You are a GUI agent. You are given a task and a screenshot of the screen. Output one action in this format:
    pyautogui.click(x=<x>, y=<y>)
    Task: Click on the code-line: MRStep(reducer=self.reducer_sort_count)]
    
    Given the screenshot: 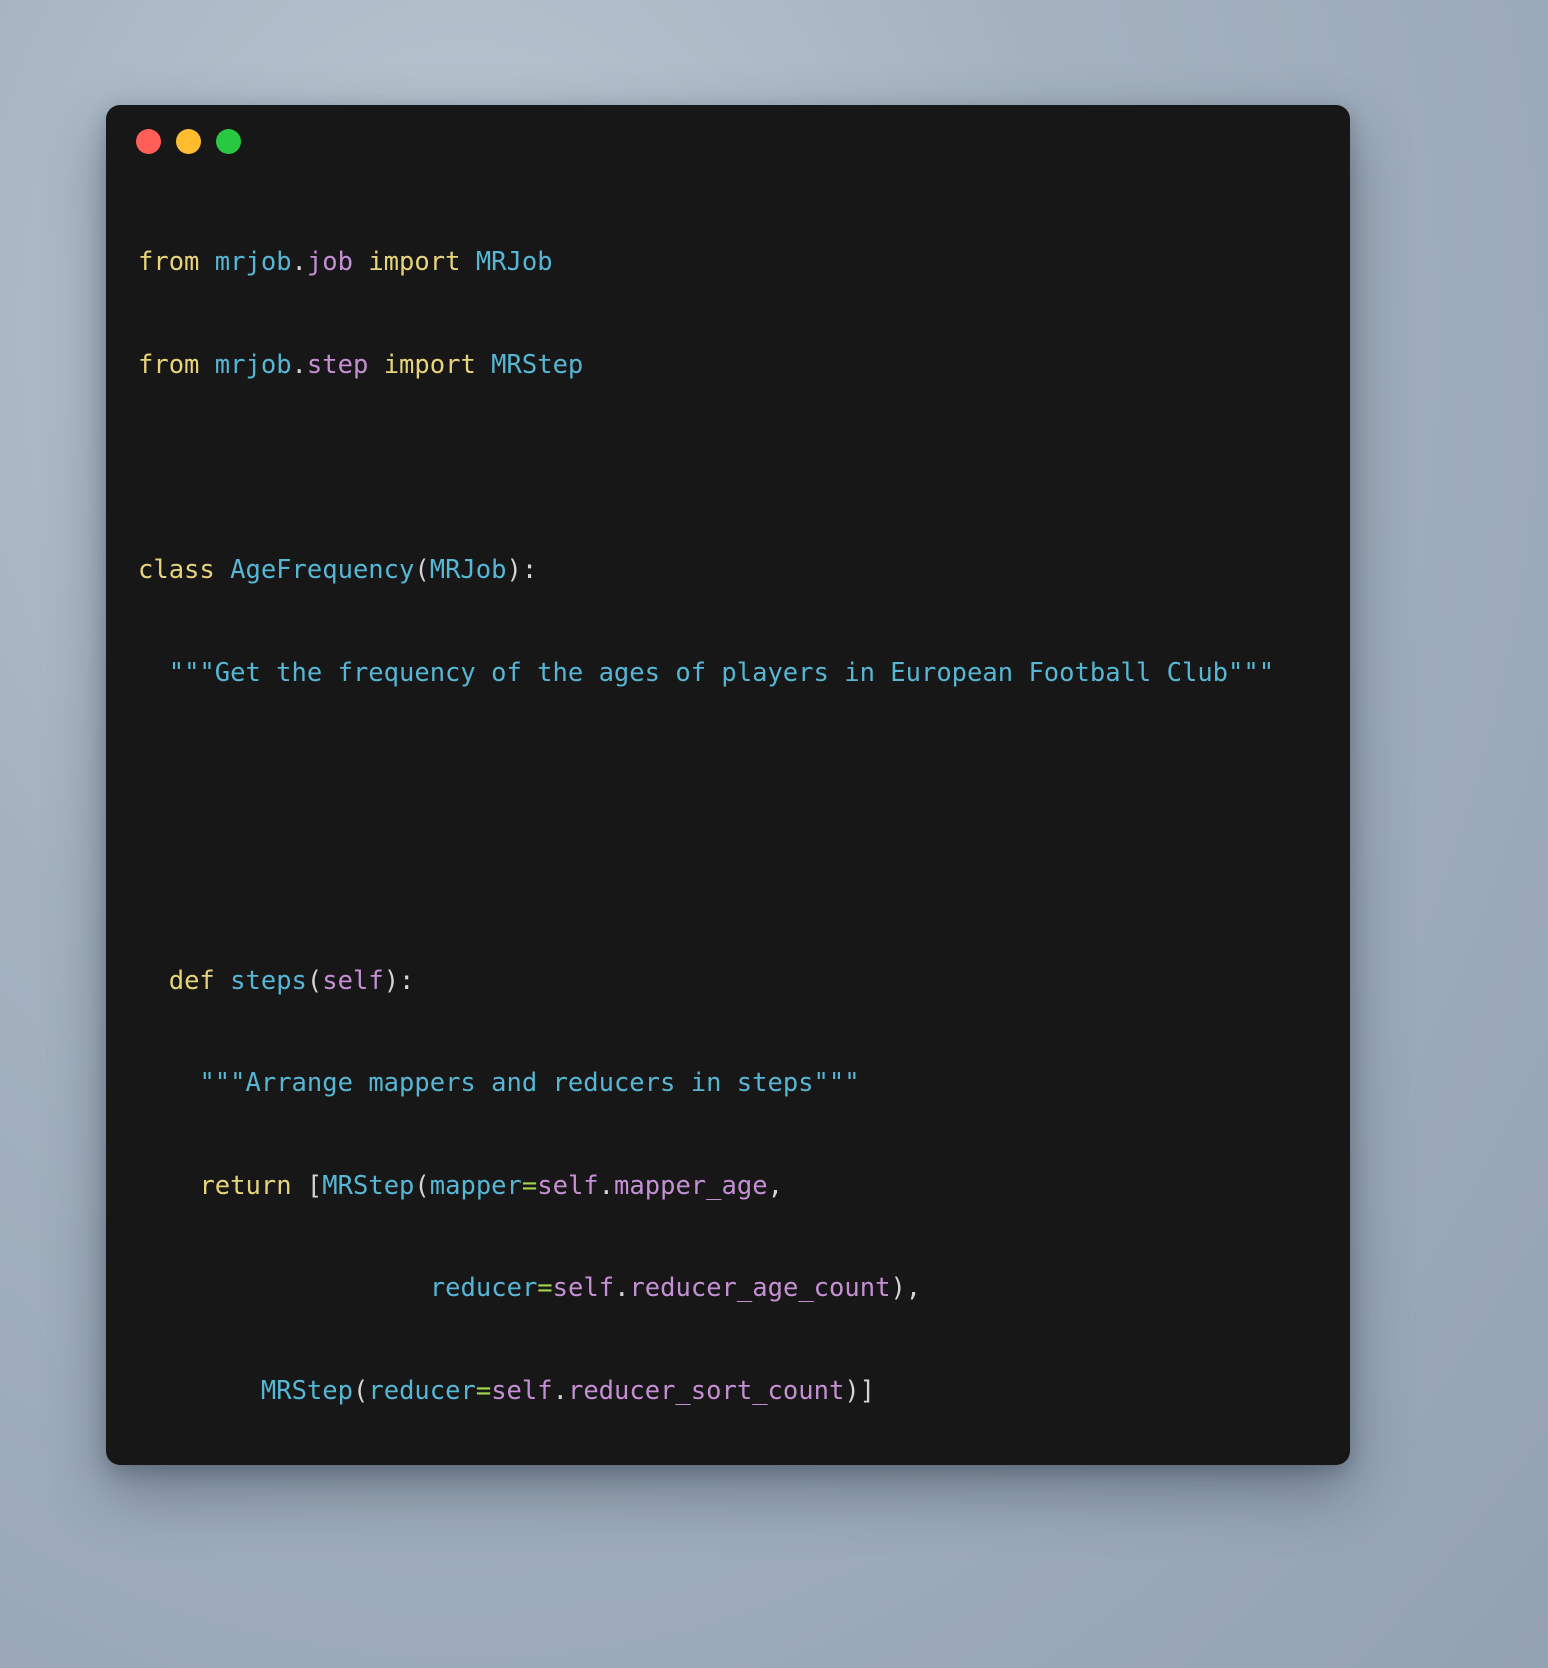 What is the action you would take?
    pyautogui.click(x=568, y=1390)
    